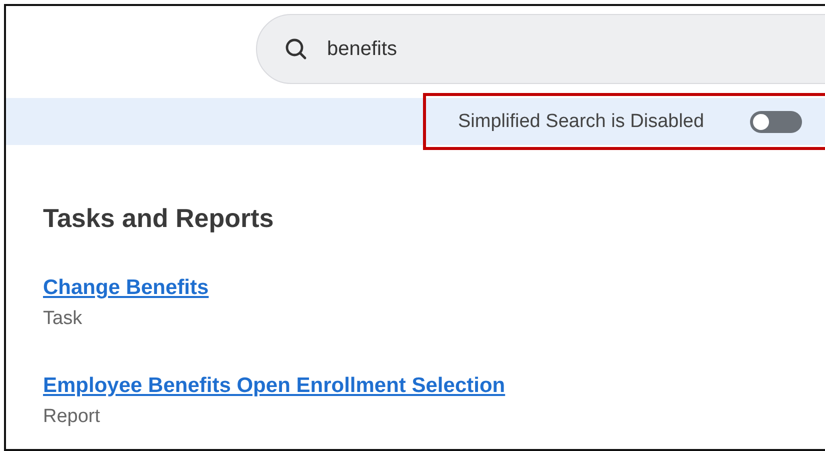 The image size is (825, 451). Describe the element at coordinates (540, 49) in the screenshot. I see `search-field: benefits` at that location.